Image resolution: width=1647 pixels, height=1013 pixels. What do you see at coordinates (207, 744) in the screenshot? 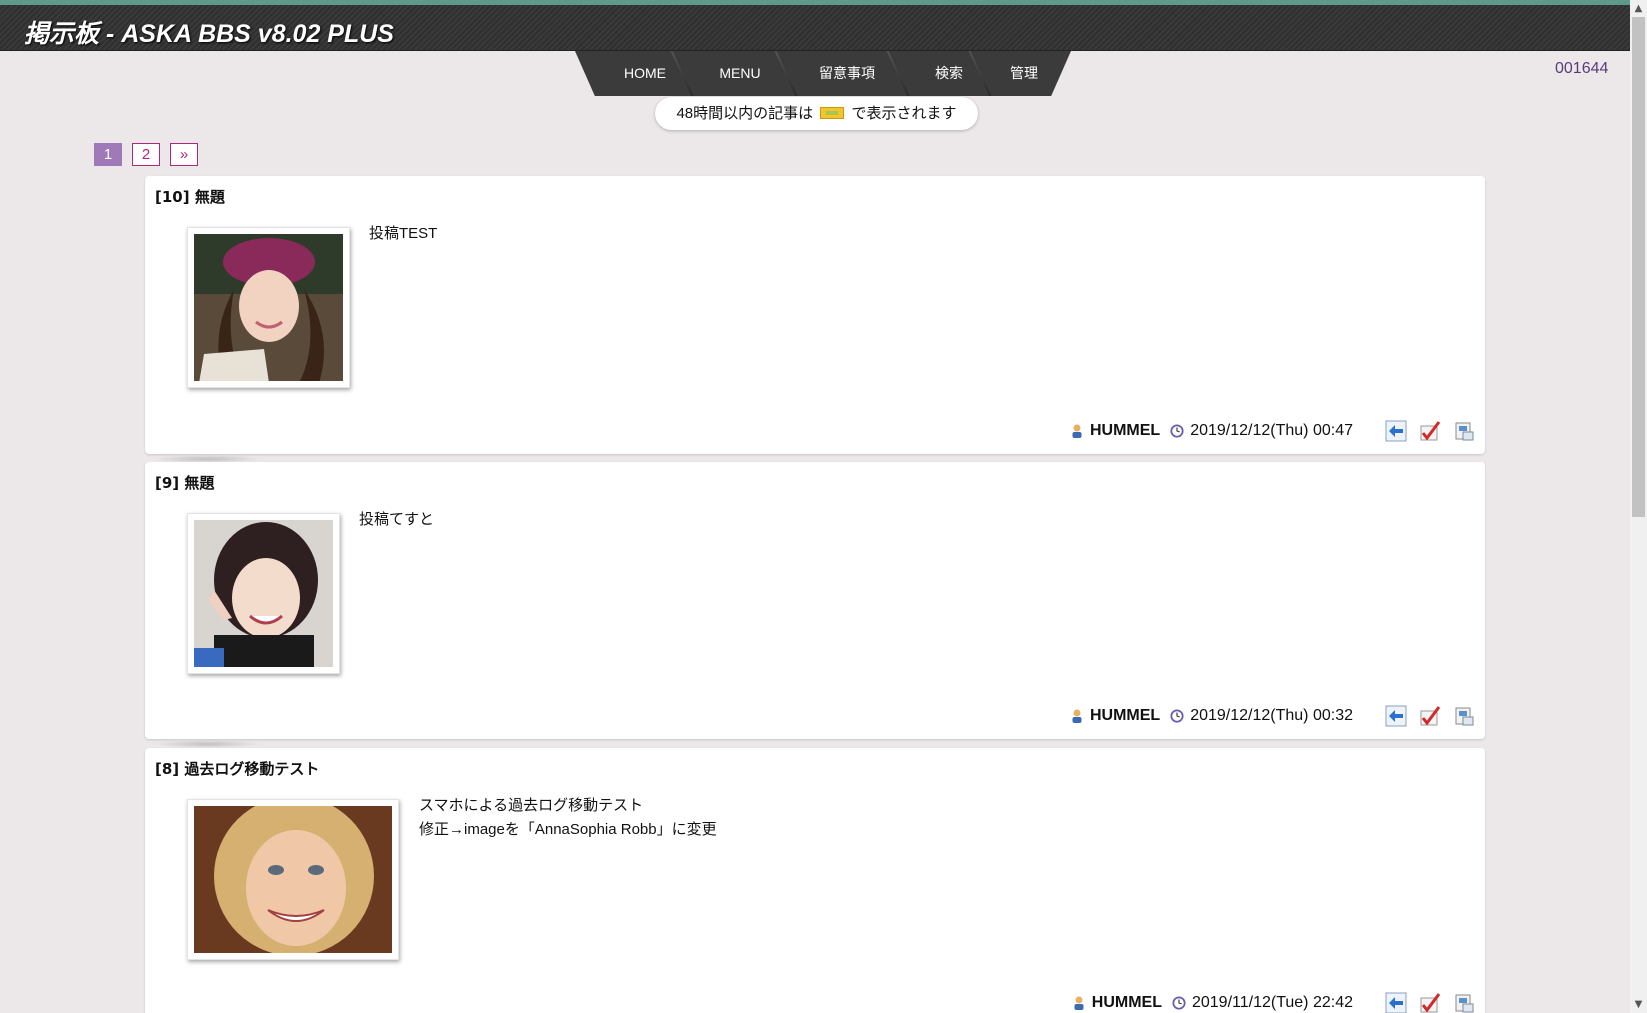
I see `post-shadow` at bounding box center [207, 744].